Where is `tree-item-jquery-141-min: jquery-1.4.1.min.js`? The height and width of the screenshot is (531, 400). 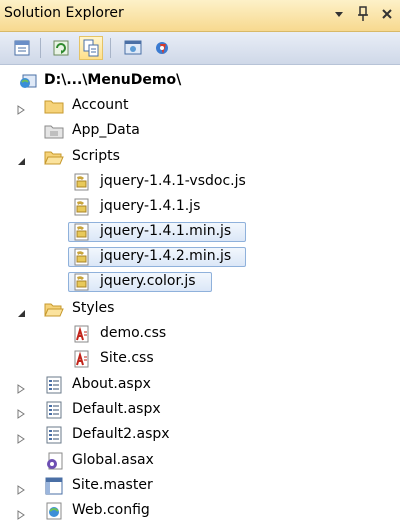 tree-item-jquery-141-min: jquery-1.4.1.min.js is located at coordinates (195, 232).